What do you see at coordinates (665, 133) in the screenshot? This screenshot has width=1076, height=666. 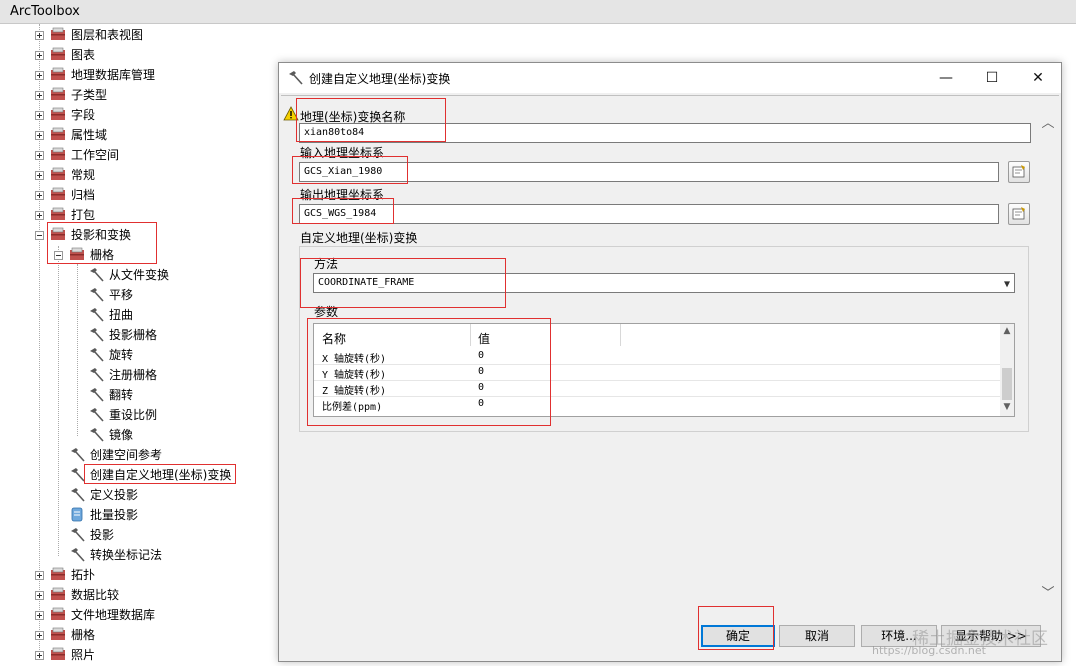 I see `transformation-name-input: xian80to84` at bounding box center [665, 133].